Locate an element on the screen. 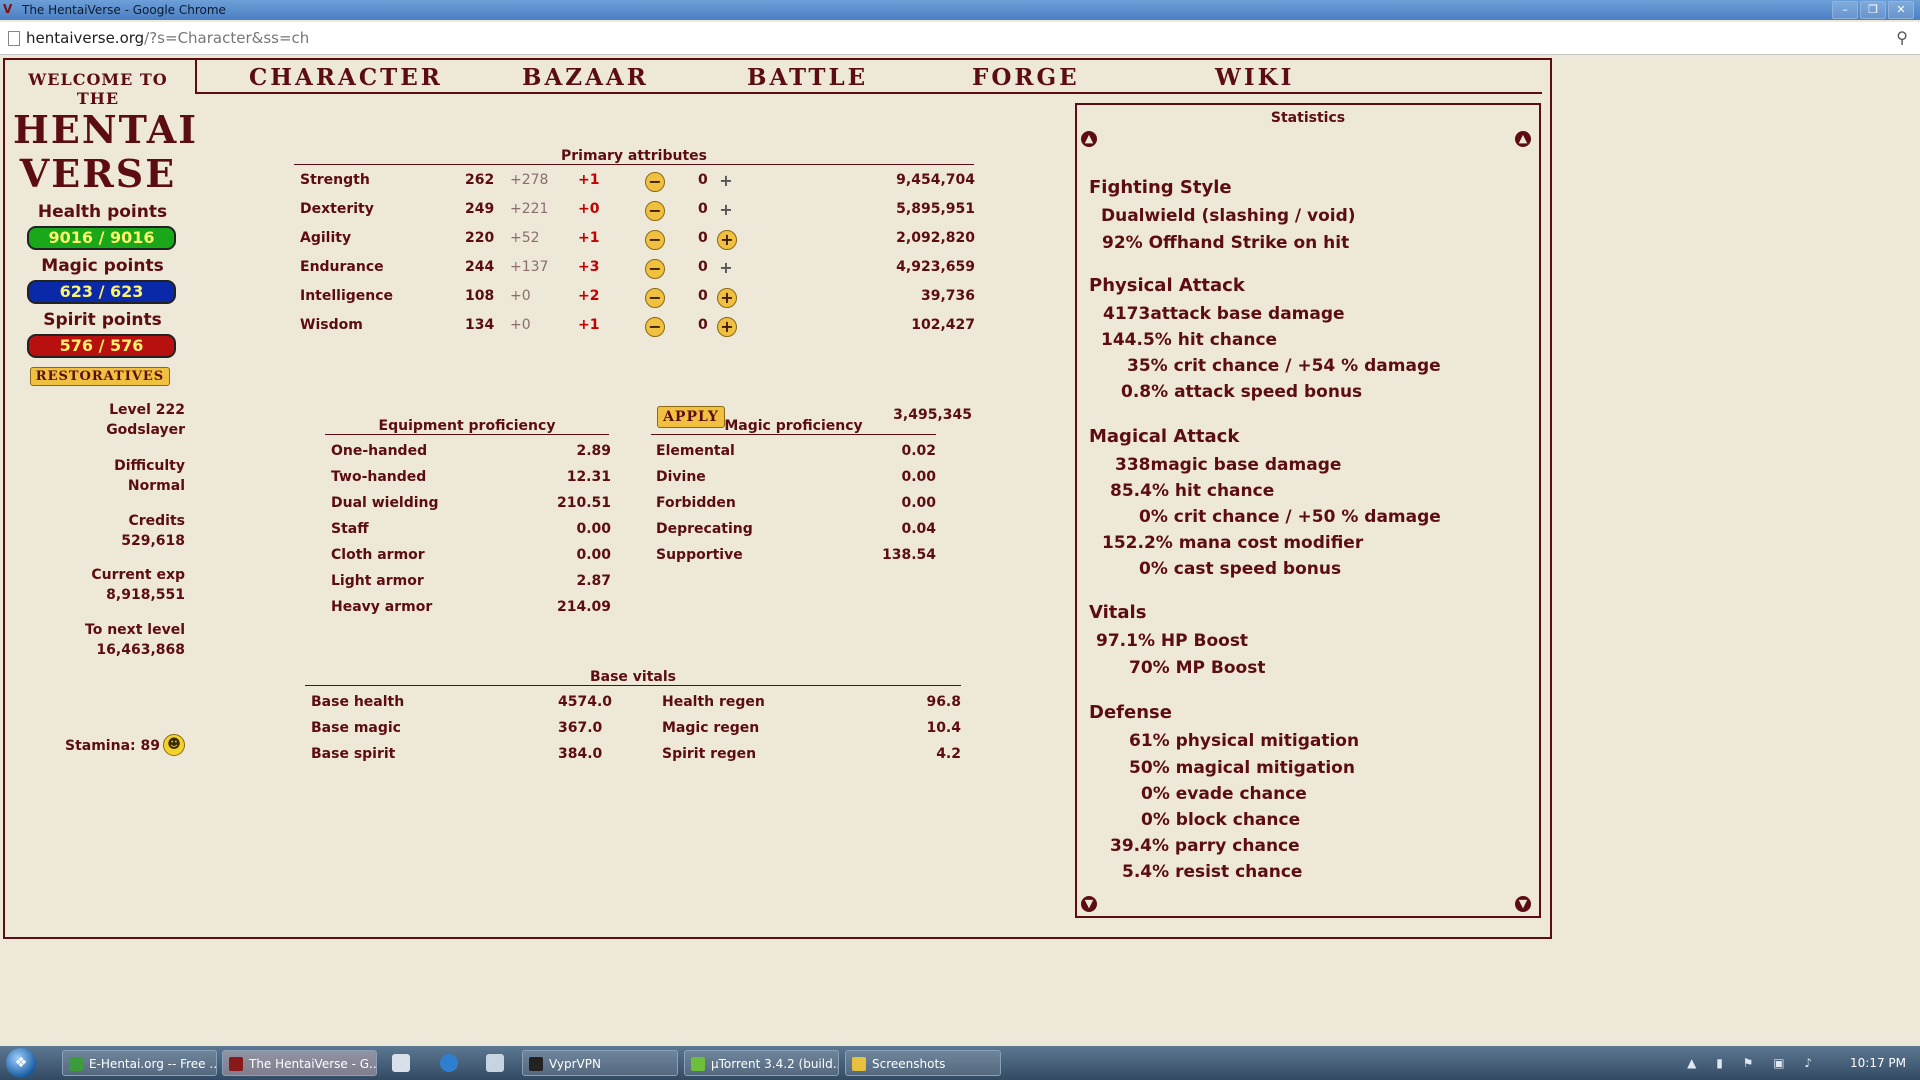  equipment-proficiency-row: Light armor 2.87 is located at coordinates (471, 583).